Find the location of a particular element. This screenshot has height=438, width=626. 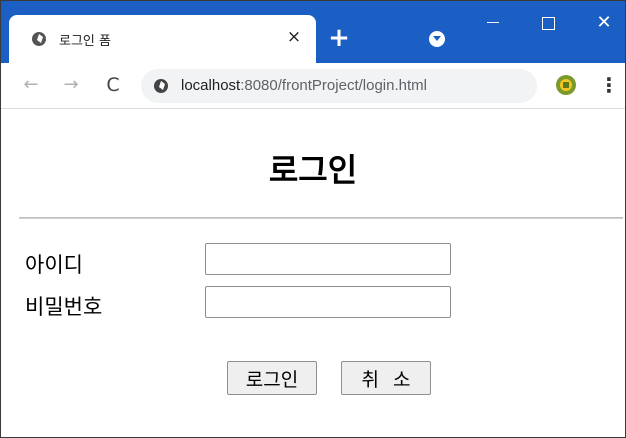

url-host: localhost is located at coordinates (211, 85).